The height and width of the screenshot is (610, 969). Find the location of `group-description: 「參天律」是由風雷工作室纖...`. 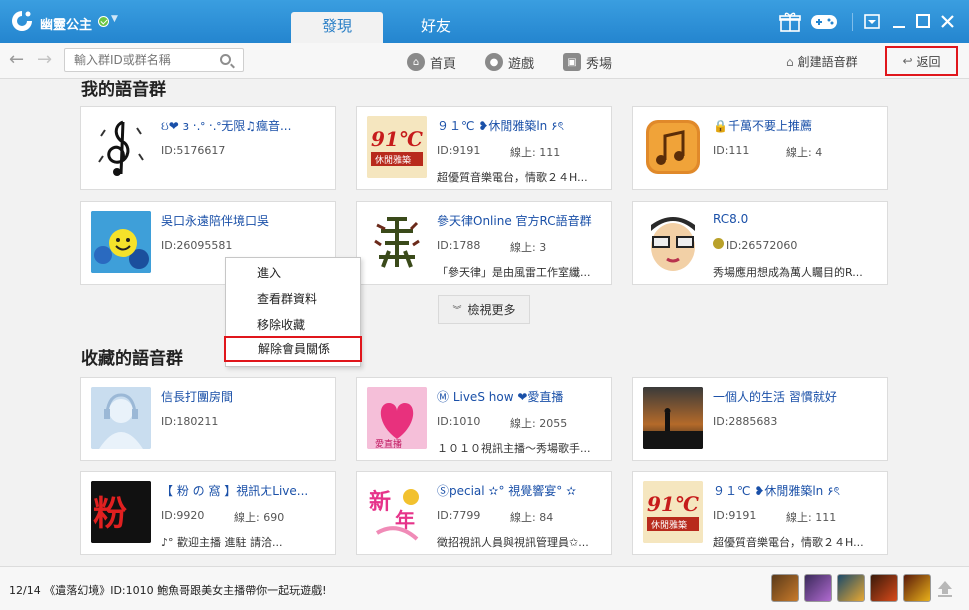

group-description: 「參天律」是由風雷工作室纖... is located at coordinates (514, 272).